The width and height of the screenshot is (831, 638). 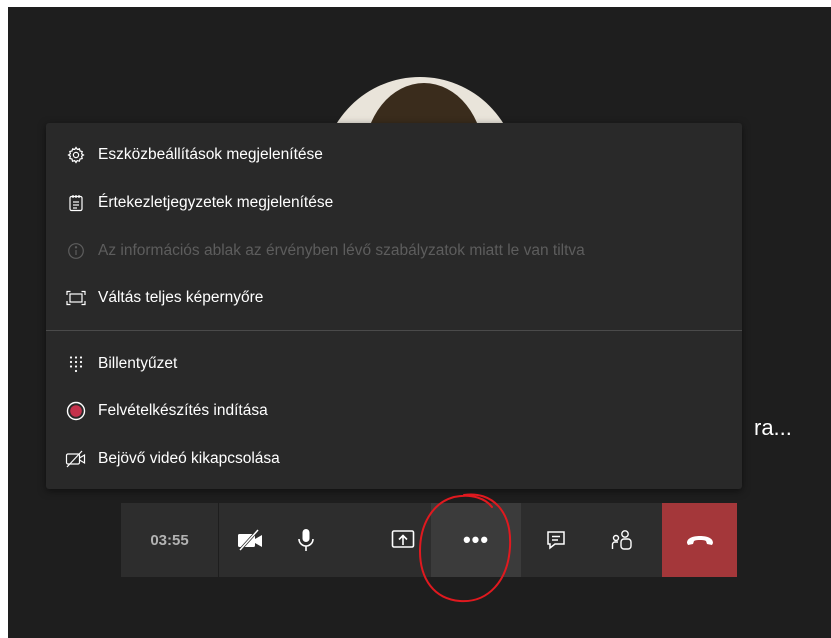 What do you see at coordinates (216, 202) in the screenshot?
I see `menu-item-label: Értekezletjegyzetek megjelenítése` at bounding box center [216, 202].